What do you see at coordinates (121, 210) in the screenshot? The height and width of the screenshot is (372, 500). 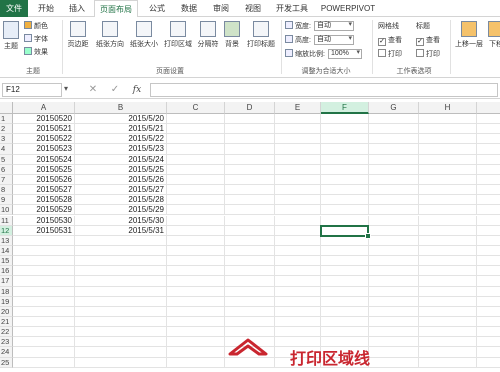 I see `cell: 2015/5/29` at bounding box center [121, 210].